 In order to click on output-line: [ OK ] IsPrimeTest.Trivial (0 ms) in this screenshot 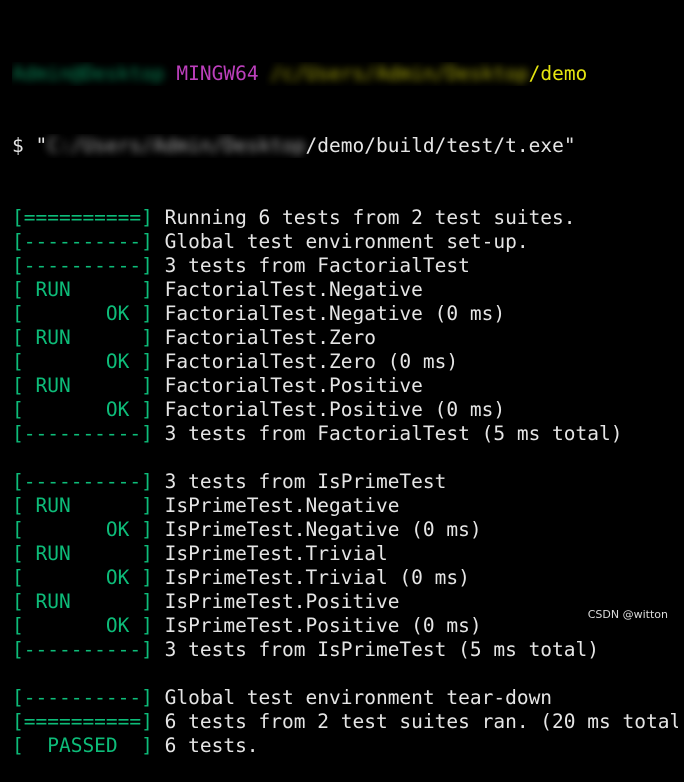, I will do `click(345, 578)`.